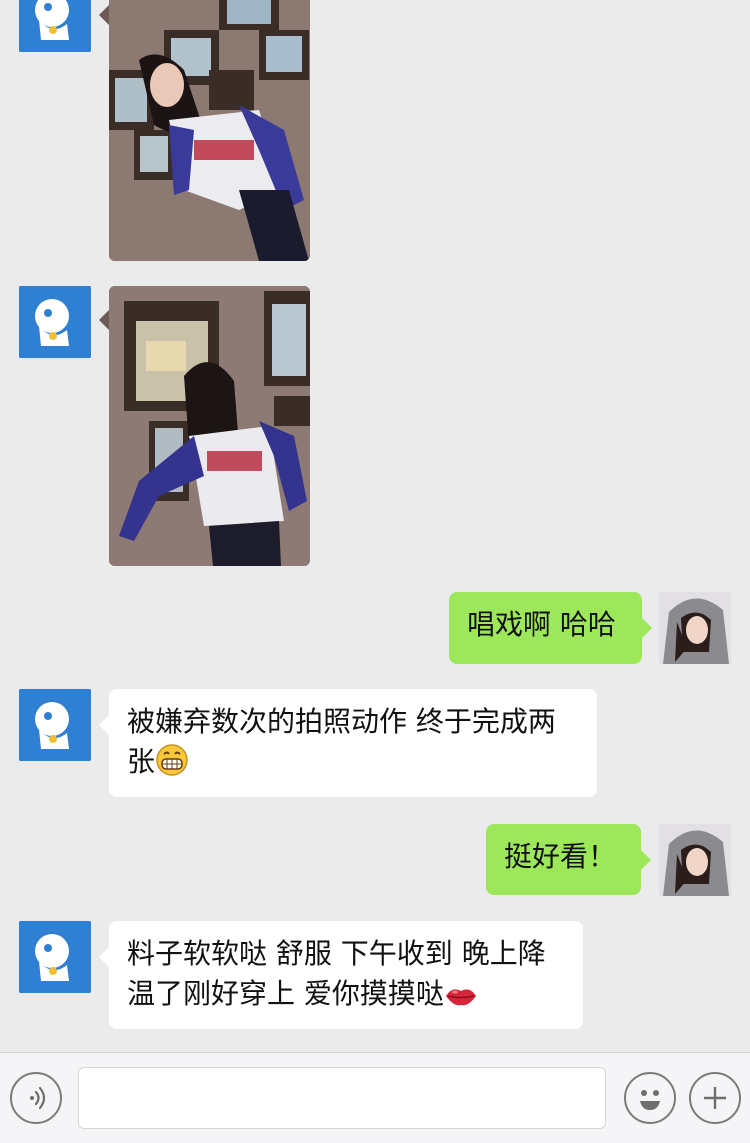  I want to click on plus-icon, so click(715, 1098).